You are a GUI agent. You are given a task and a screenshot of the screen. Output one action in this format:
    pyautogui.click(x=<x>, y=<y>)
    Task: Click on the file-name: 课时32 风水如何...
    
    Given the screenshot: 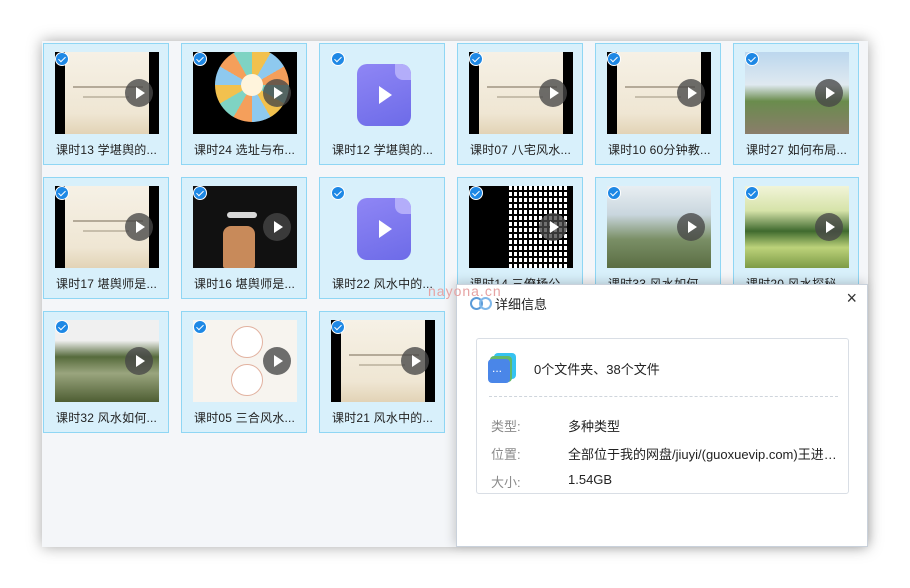 What is the action you would take?
    pyautogui.click(x=107, y=418)
    